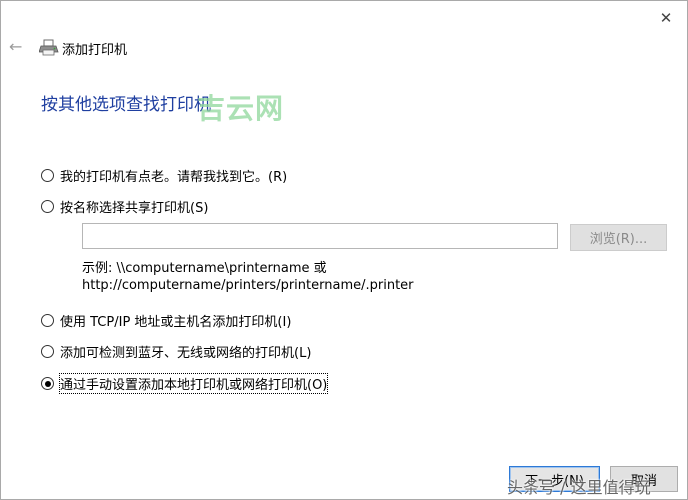 This screenshot has width=688, height=500. I want to click on option-label: 添加可检测到蓝牙、无线或网络的打印机(L), so click(186, 353).